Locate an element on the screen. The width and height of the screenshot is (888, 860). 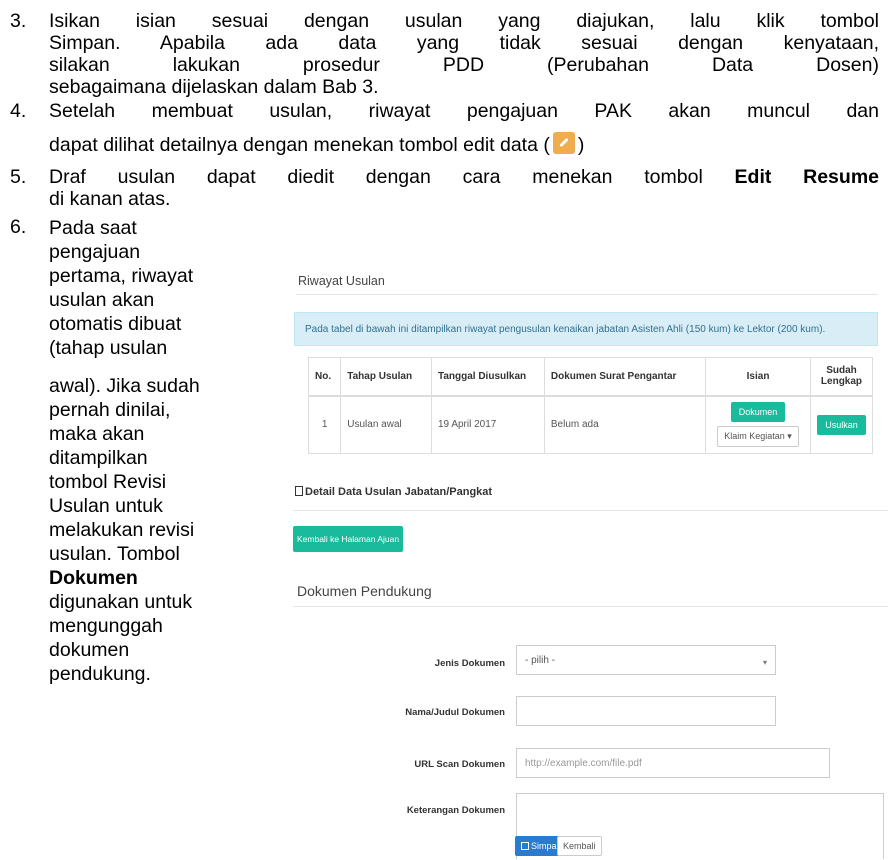
item-6-line: otomatis dibuat is located at coordinates (115, 324).